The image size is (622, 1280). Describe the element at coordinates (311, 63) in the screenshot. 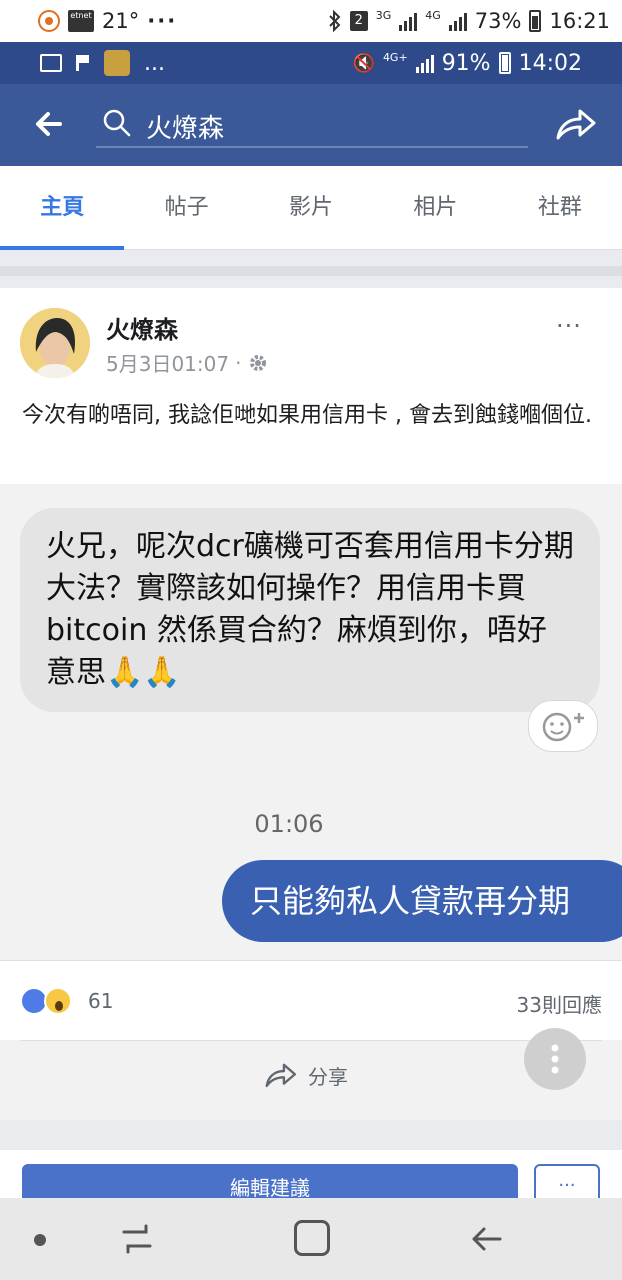

I see `app-status-bar: ... 🔇 4G+ 91% 14:02` at that location.